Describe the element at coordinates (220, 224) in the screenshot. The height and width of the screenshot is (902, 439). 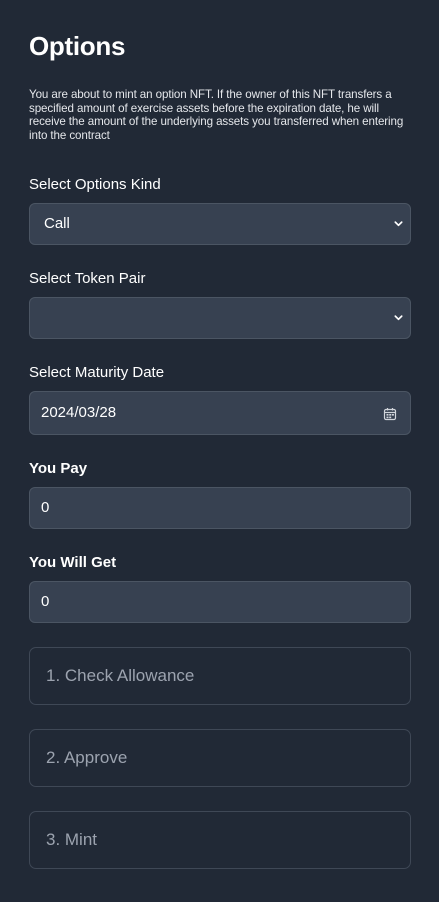
I see `options-kind-select: Call` at that location.